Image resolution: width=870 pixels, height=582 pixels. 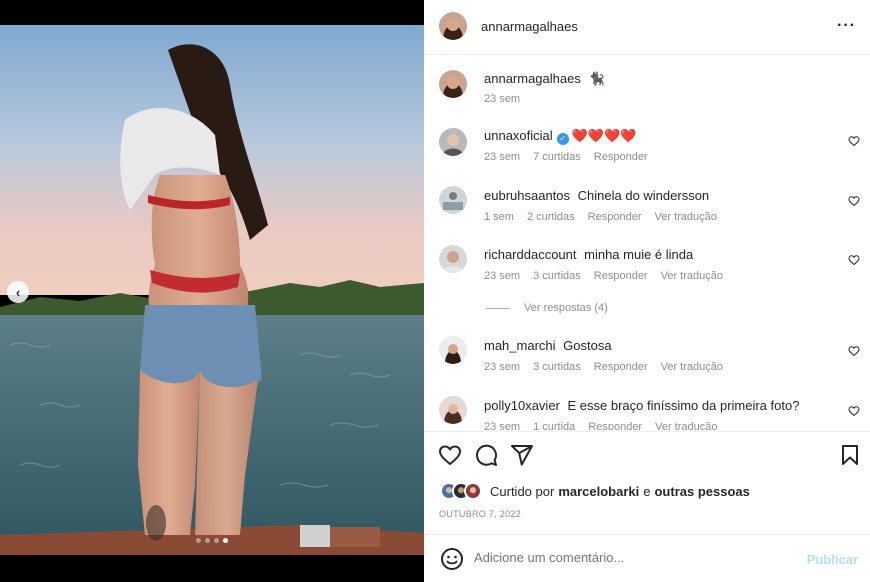 What do you see at coordinates (551, 217) in the screenshot?
I see `comment-likes: 2 curtidas` at bounding box center [551, 217].